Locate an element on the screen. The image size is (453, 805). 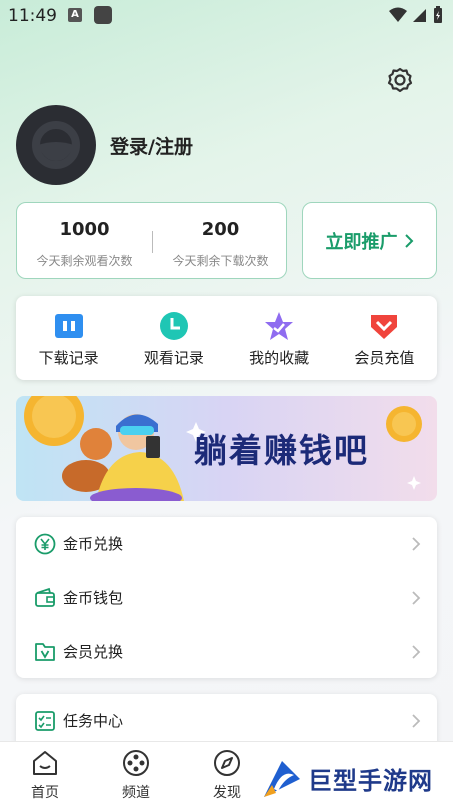
nav-channel: 频道 is located at coordinates (136, 775).